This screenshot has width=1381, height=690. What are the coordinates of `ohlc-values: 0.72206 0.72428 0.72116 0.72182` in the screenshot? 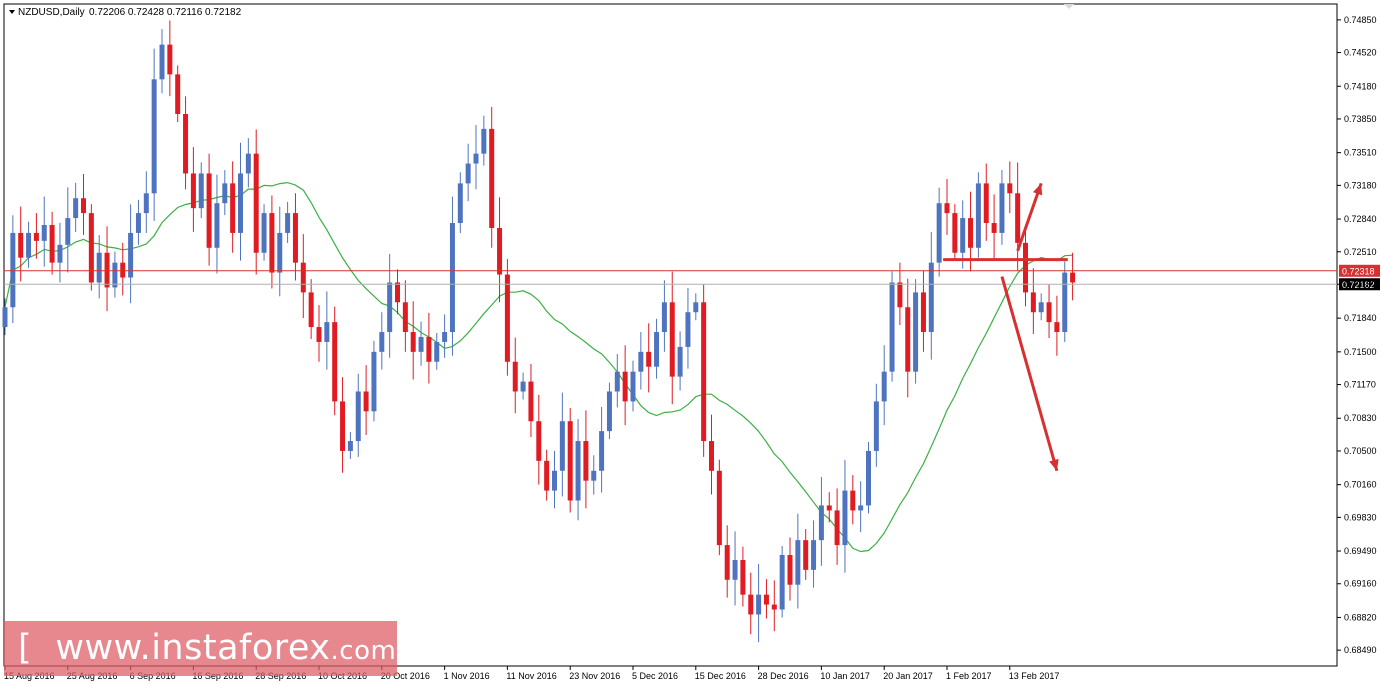 It's located at (165, 12).